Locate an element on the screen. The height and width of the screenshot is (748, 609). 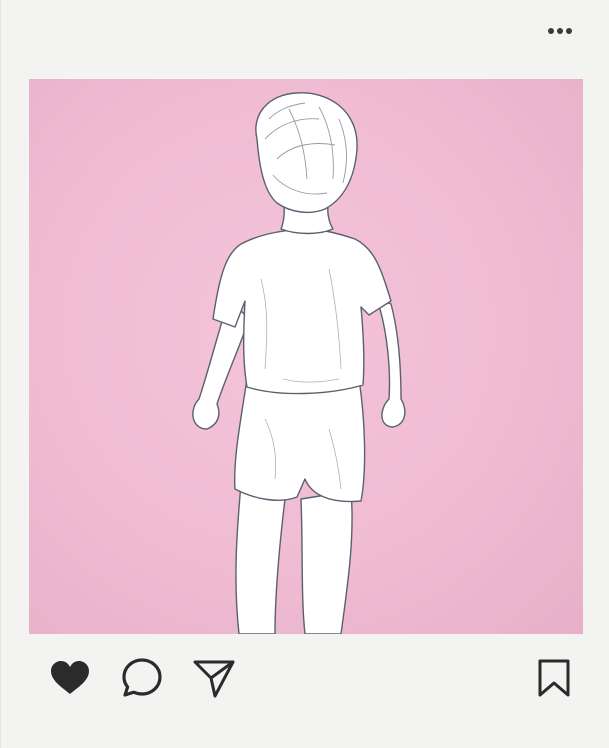
share-button is located at coordinates (214, 678).